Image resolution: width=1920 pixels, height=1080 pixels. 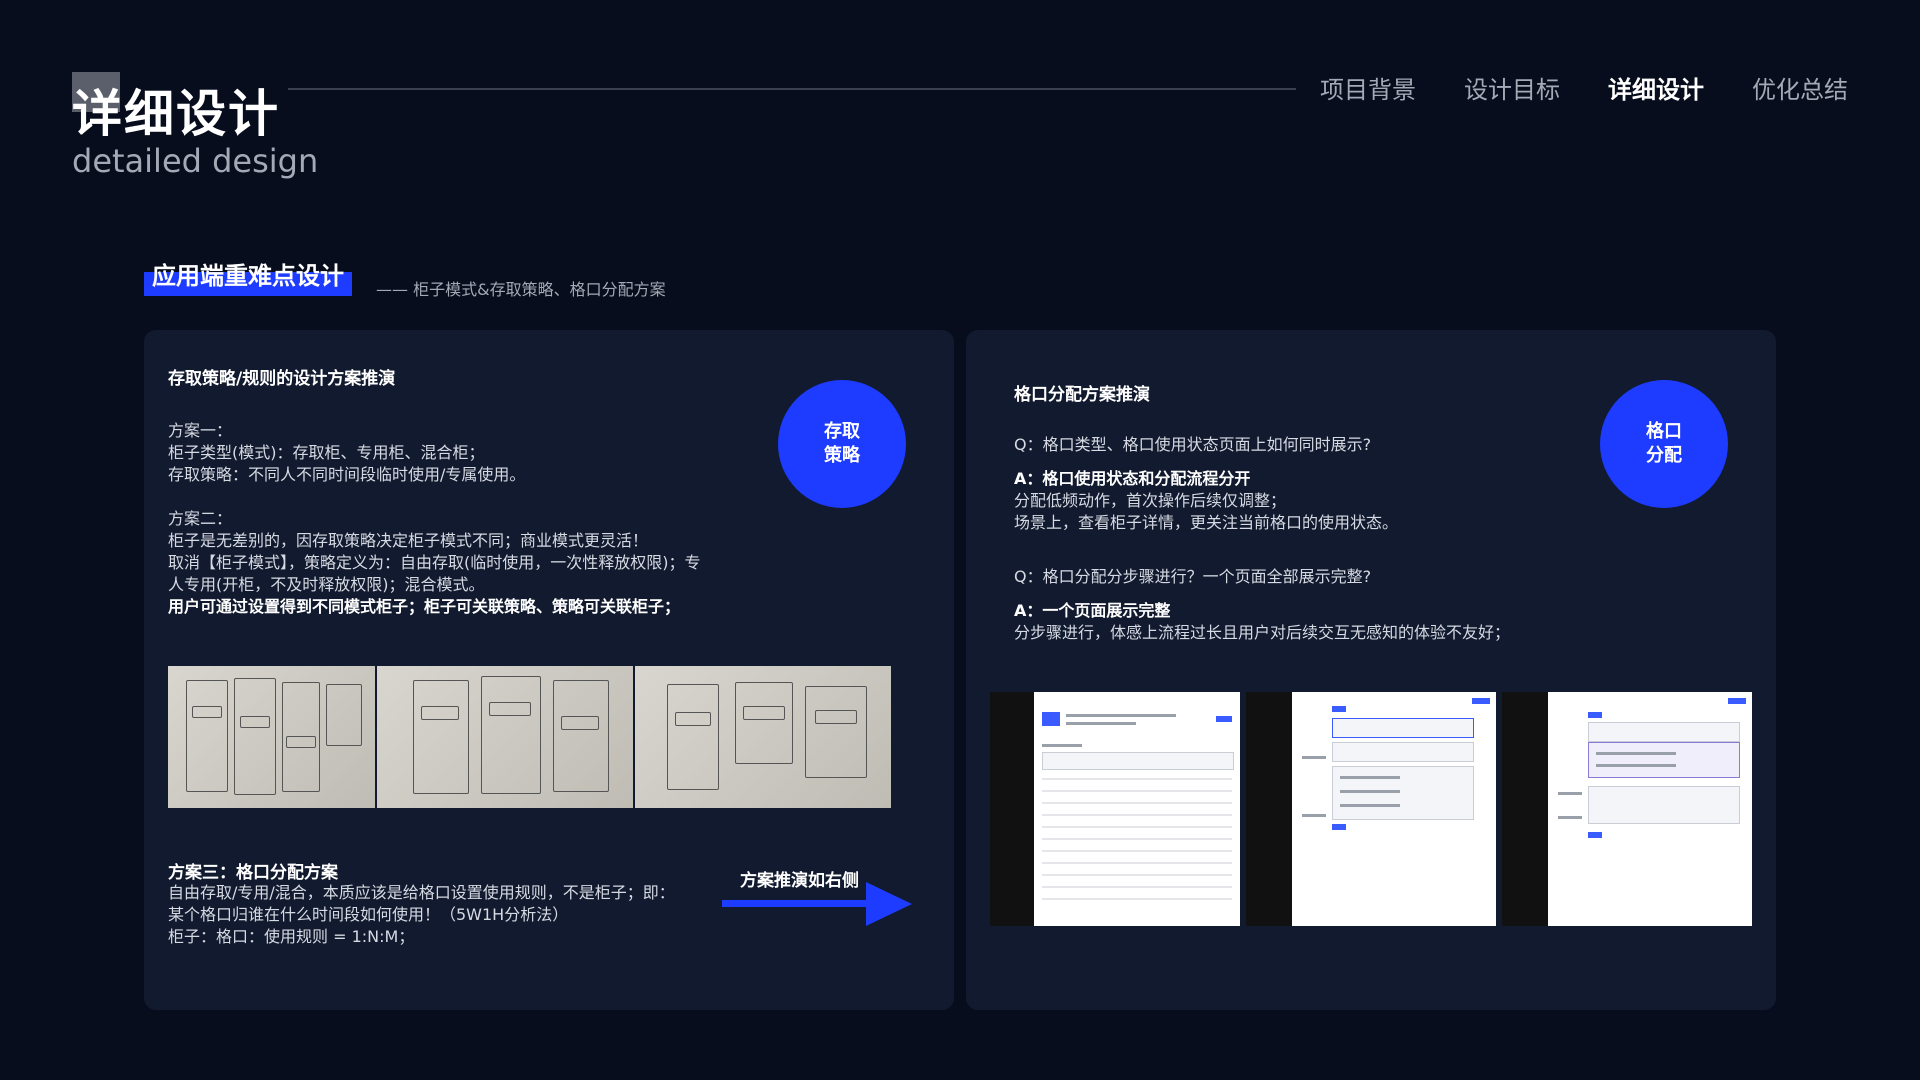 I want to click on section-subtitle: —— 柜子模式&存取策略、格口分配方案, so click(x=521, y=289).